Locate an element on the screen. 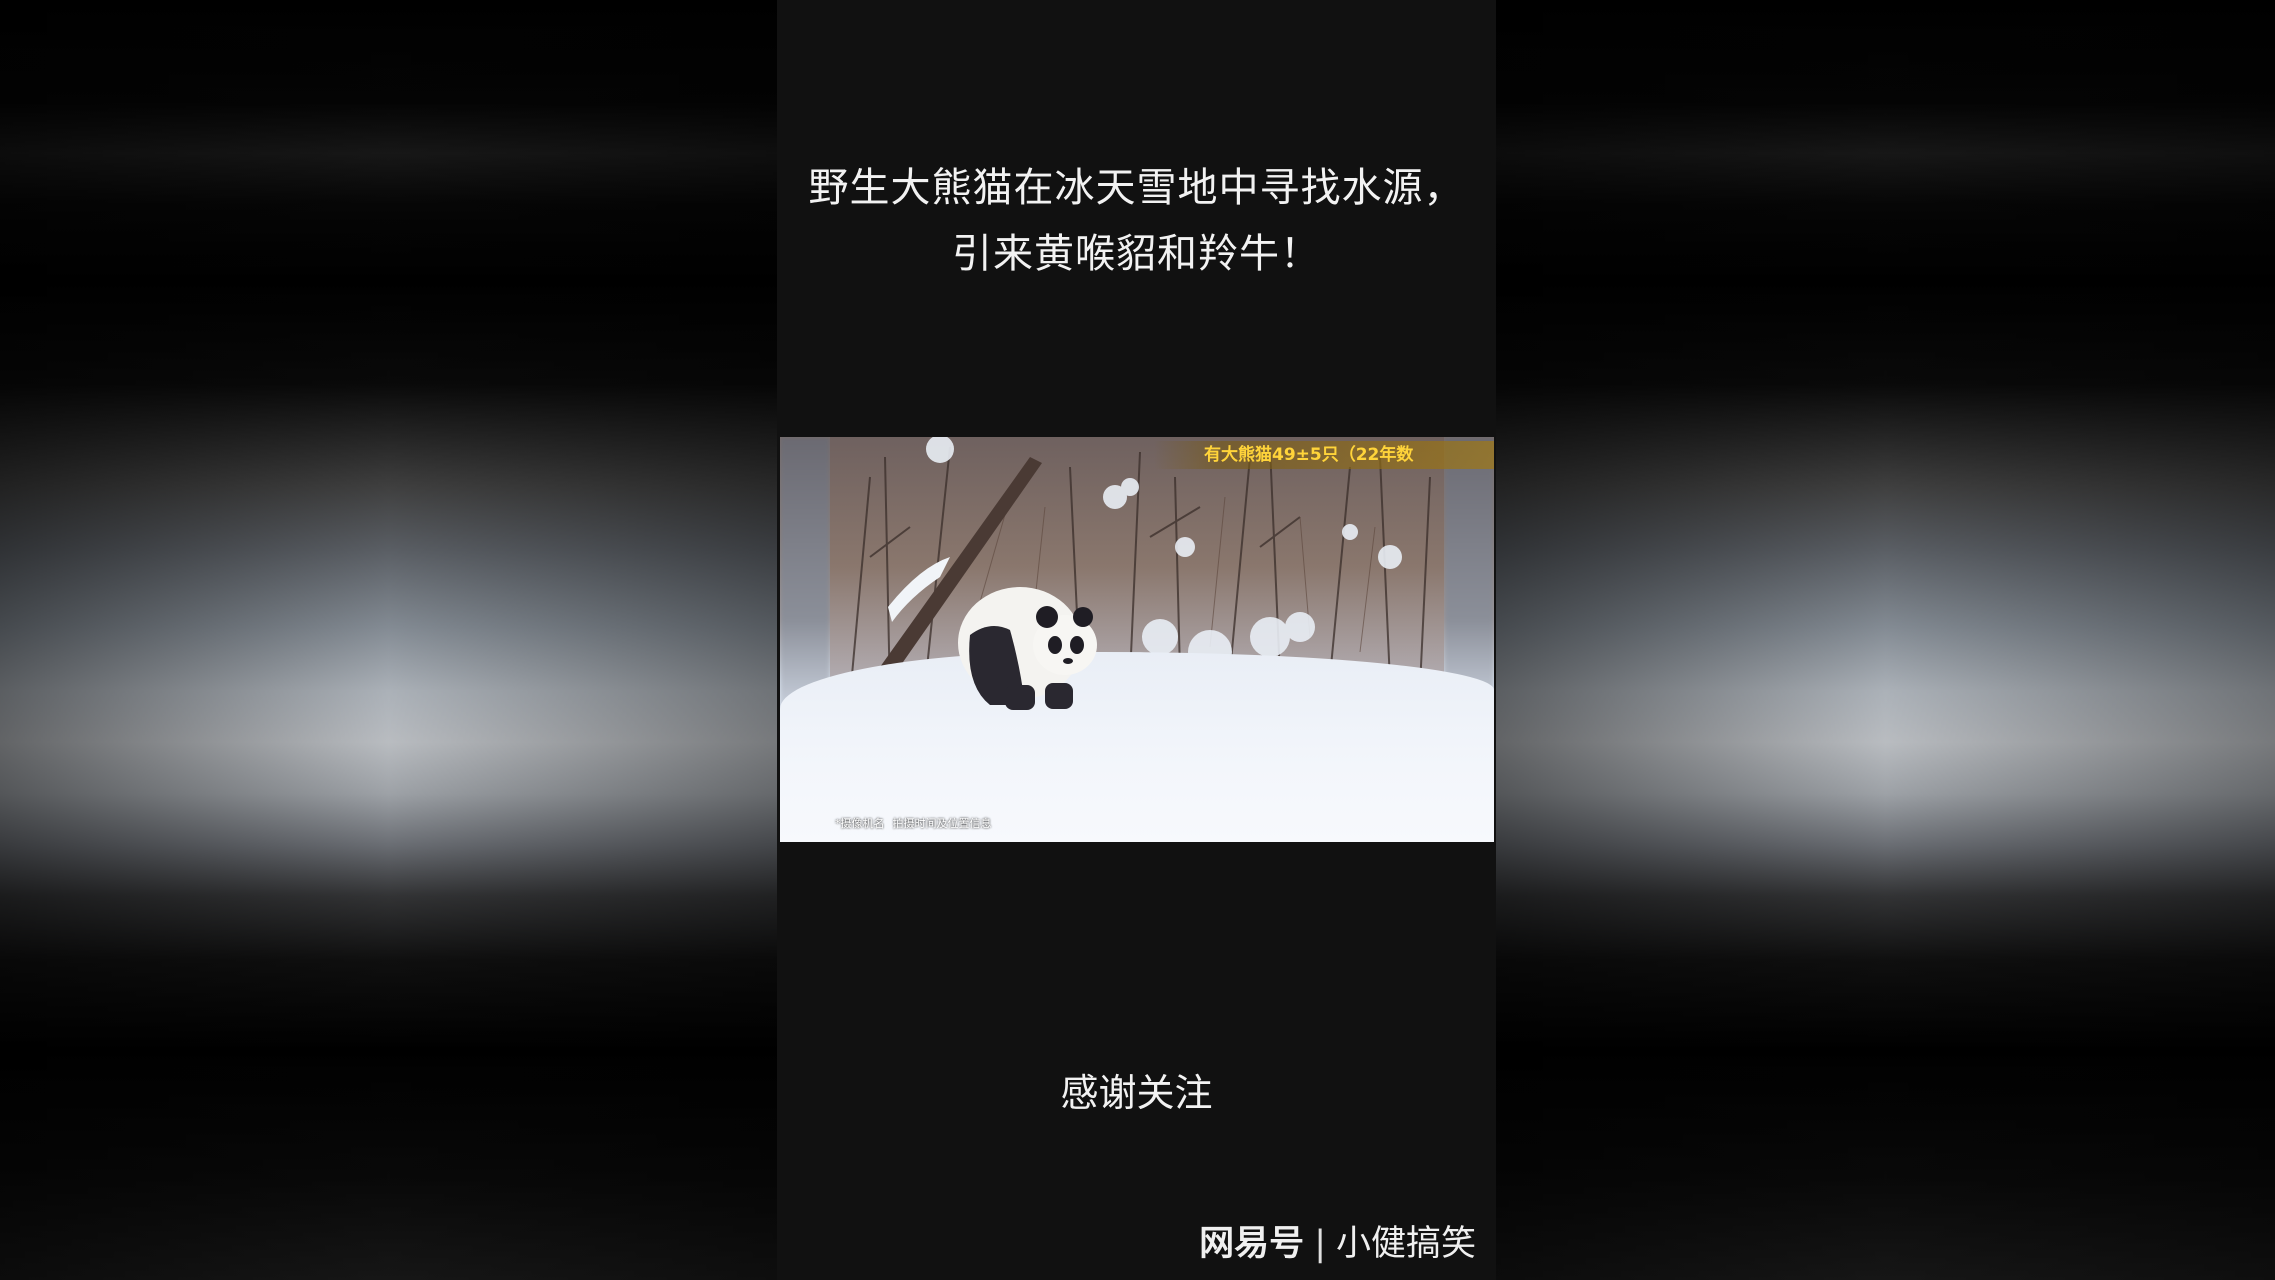 The height and width of the screenshot is (1280, 2275). channel-watermark: 网易号 | 小健搞笑 is located at coordinates (1337, 1244).